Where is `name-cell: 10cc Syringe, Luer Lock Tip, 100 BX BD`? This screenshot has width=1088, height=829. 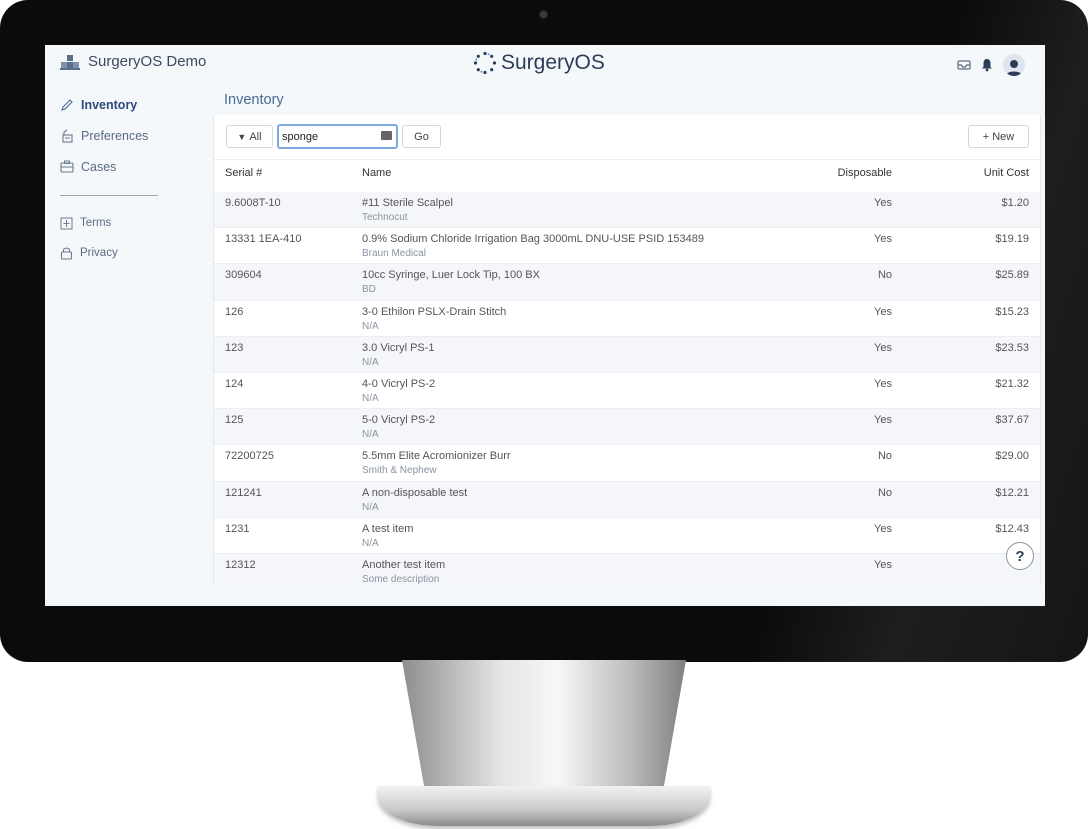 name-cell: 10cc Syringe, Luer Lock Tip, 100 BX BD is located at coordinates (451, 282).